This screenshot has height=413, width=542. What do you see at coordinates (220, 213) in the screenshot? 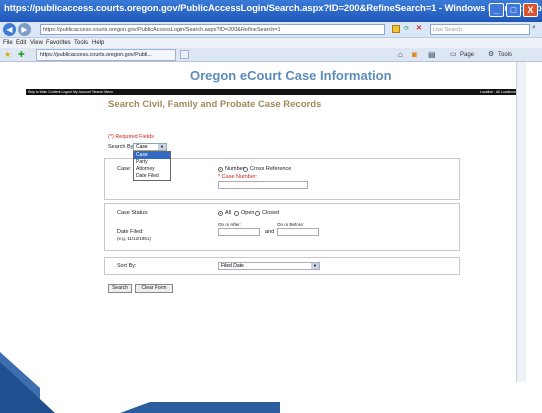
I see `status-all-radio` at bounding box center [220, 213].